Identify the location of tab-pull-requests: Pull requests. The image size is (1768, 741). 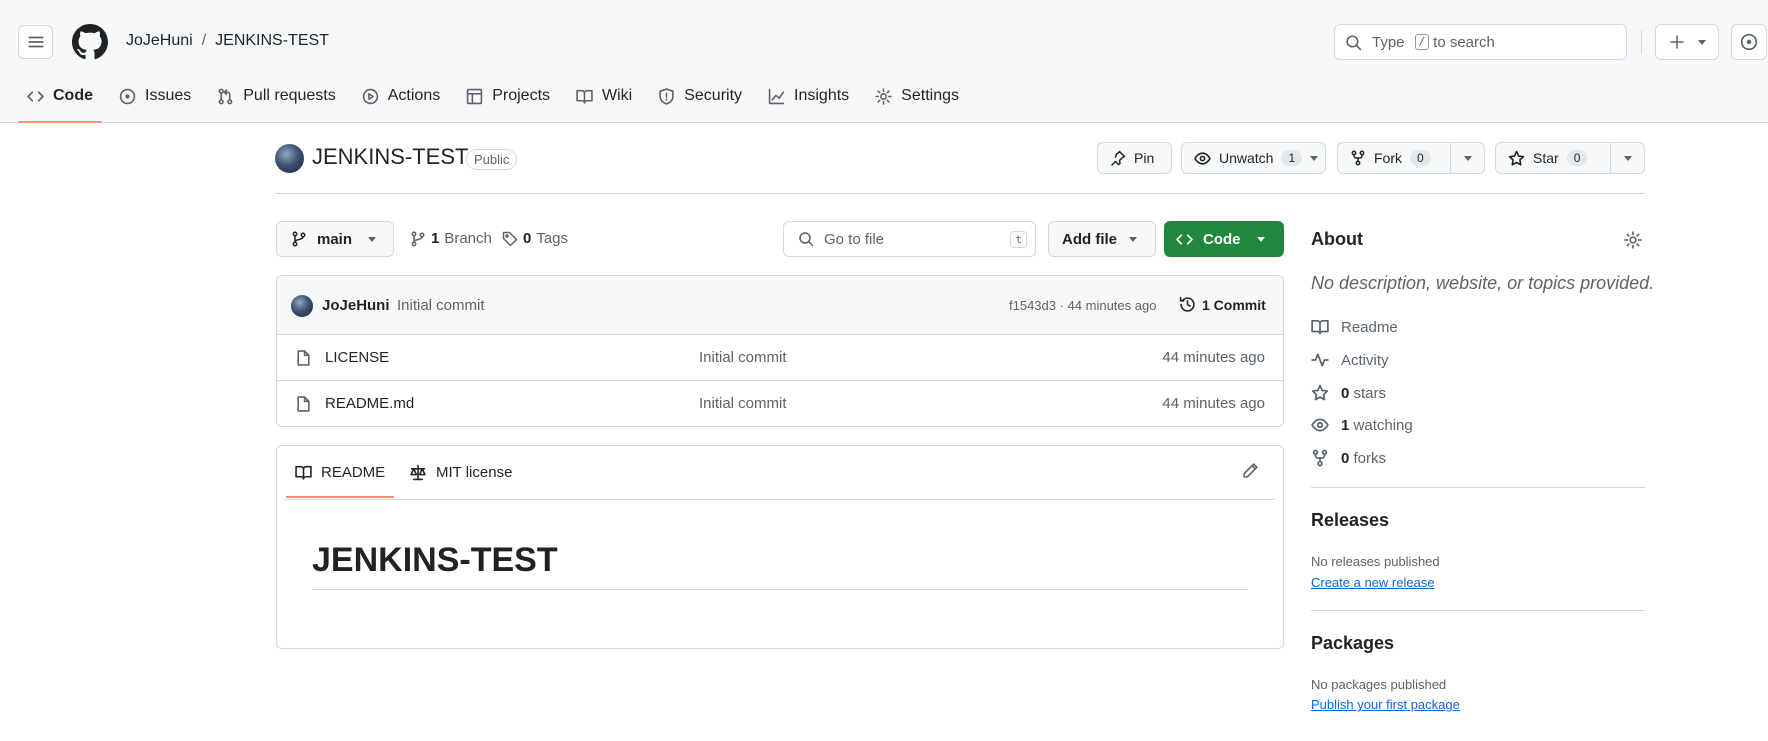
(276, 96).